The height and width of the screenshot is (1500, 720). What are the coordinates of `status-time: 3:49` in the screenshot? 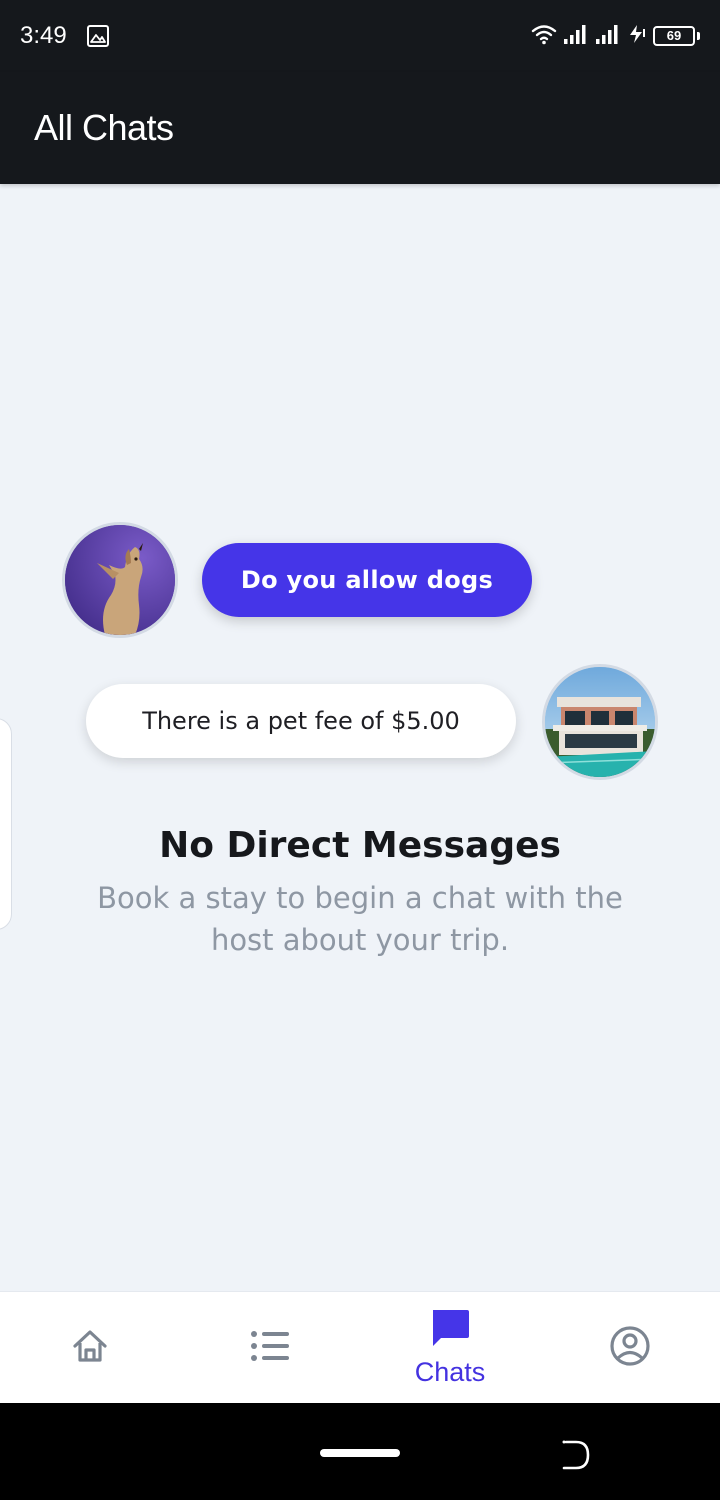 It's located at (43, 35).